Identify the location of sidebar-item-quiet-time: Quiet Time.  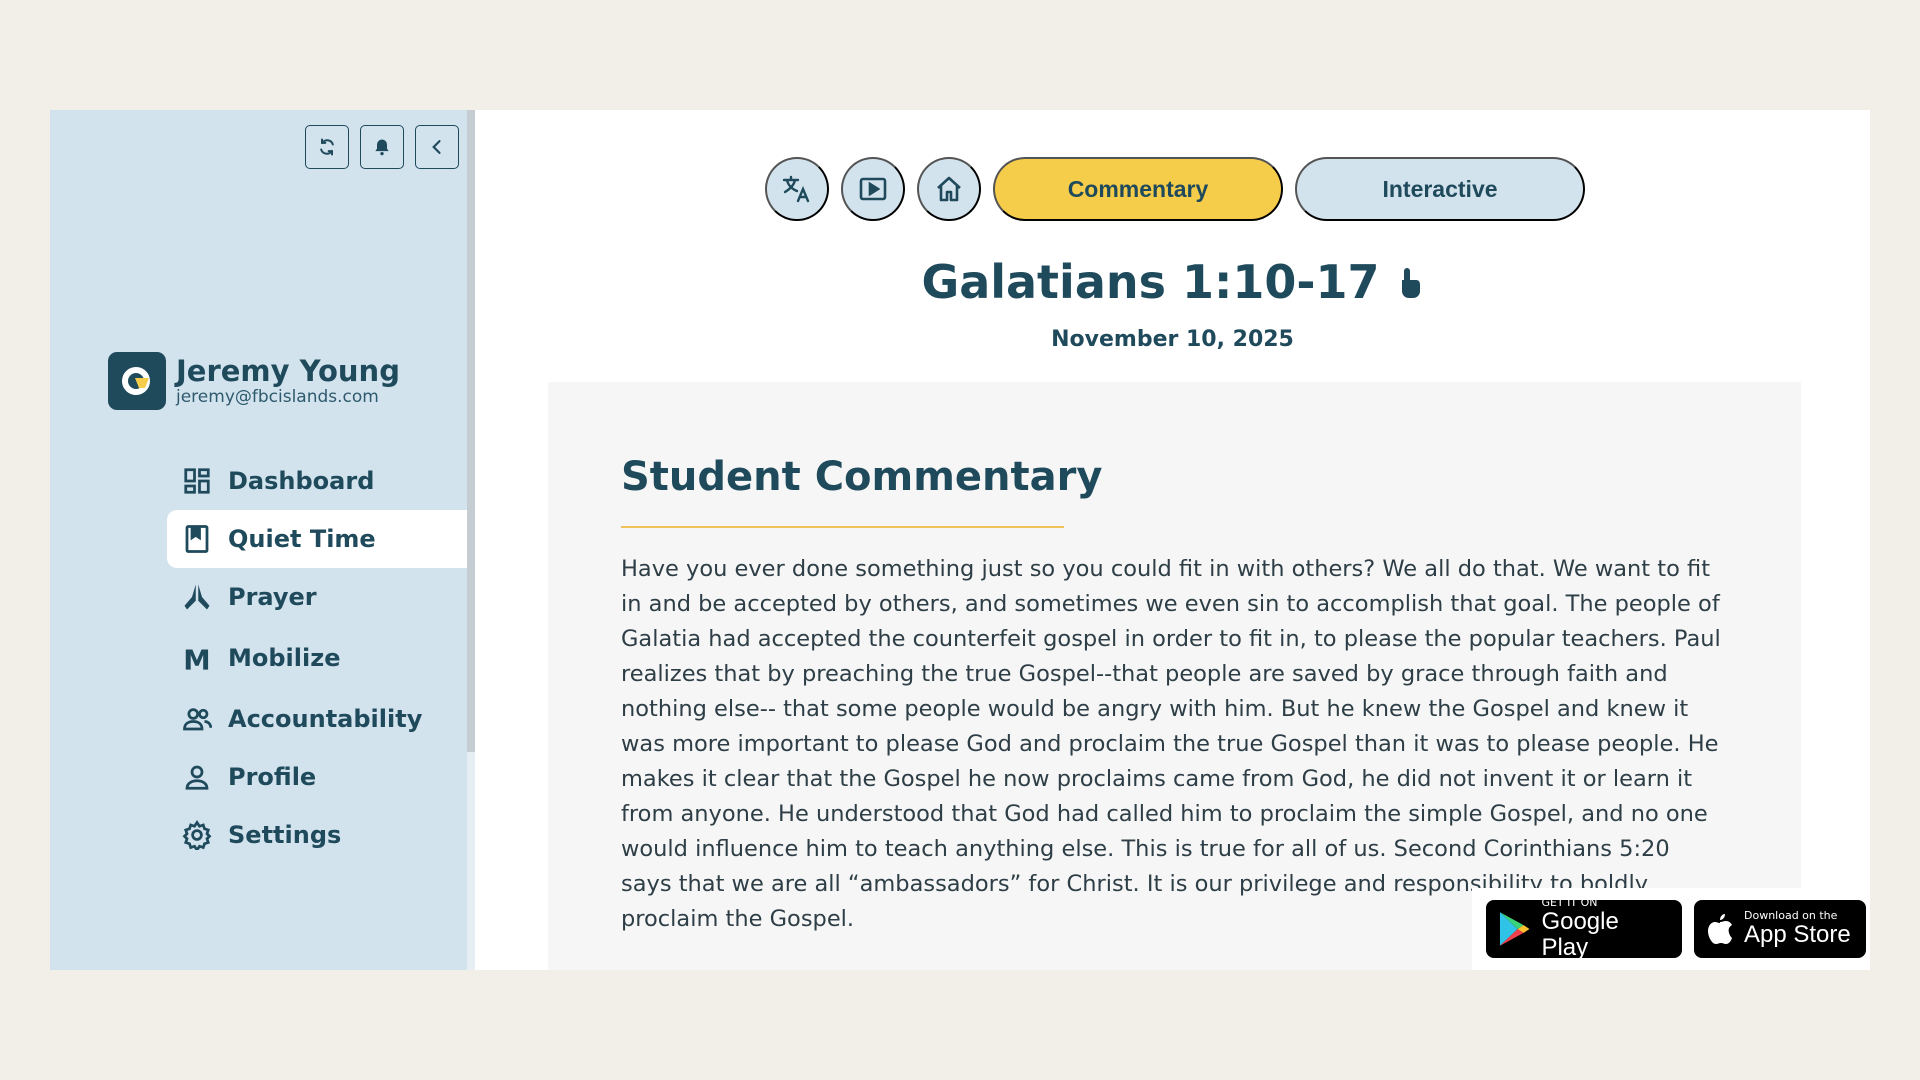
(317, 539).